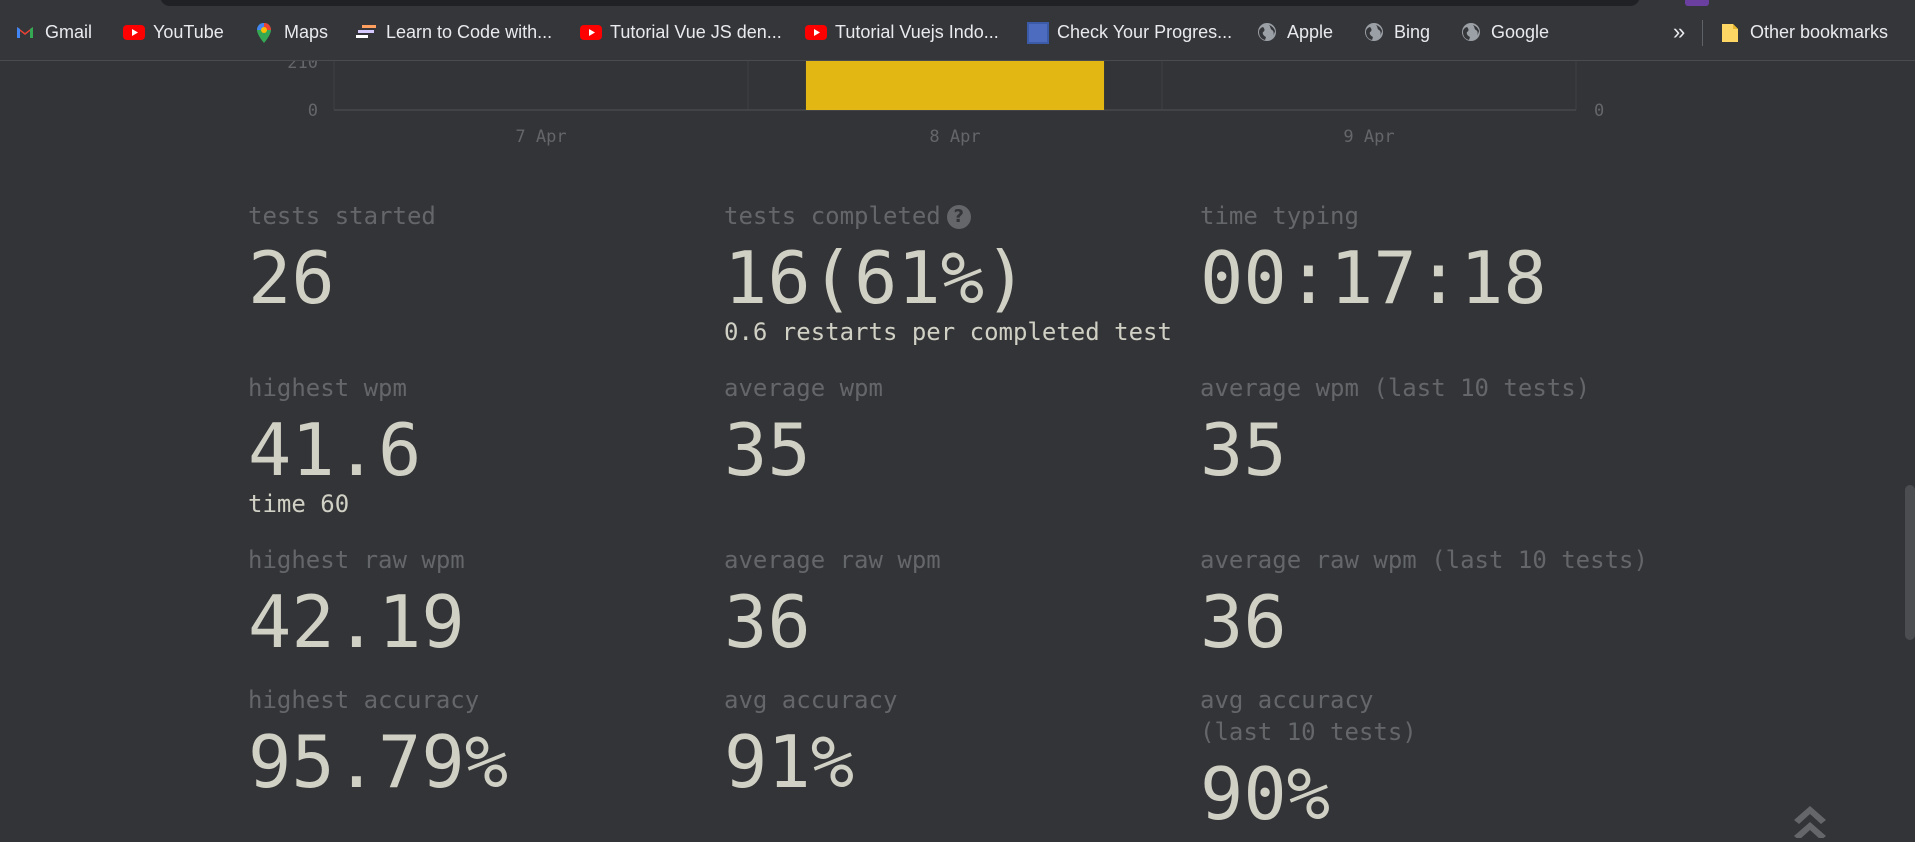  I want to click on stat-average-raw-wpm-last-10: average raw wpm (last 10 tests) 36, so click(1424, 603).